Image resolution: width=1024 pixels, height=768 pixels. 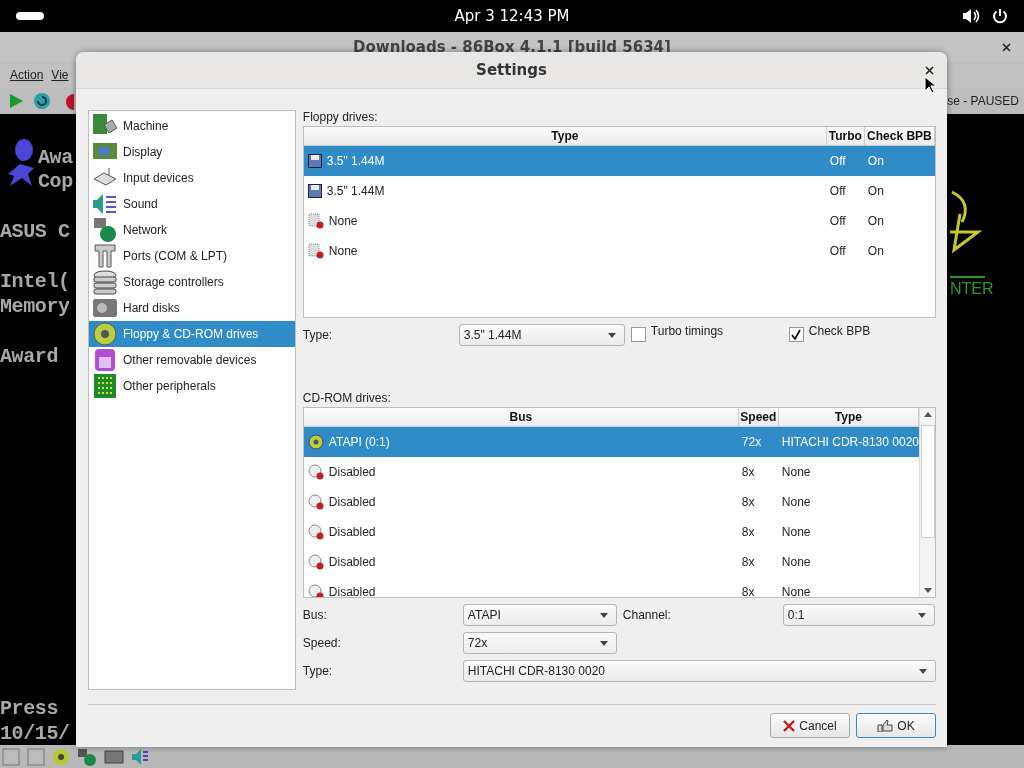 I want to click on column-header: Check BPB, so click(x=899, y=136).